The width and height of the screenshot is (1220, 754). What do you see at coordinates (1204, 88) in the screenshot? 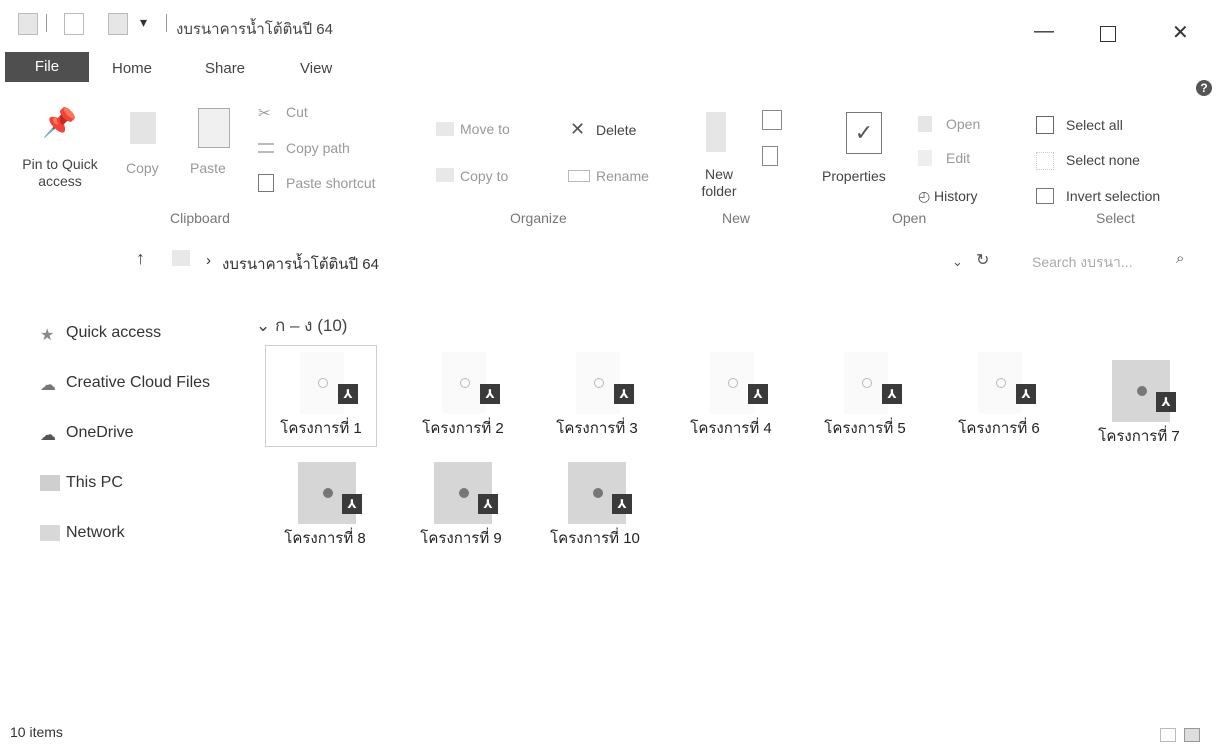
I see `help-icon: ?` at bounding box center [1204, 88].